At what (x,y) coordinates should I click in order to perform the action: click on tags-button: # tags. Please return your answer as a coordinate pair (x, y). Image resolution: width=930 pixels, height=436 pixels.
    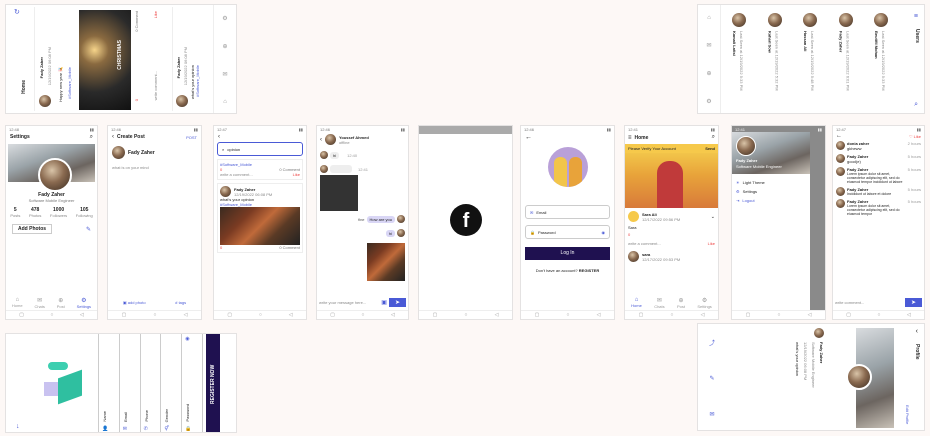
    Looking at the image, I should click on (180, 302).